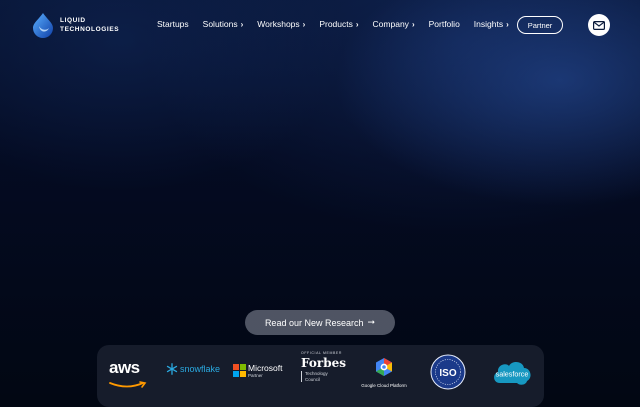 The height and width of the screenshot is (407, 640). Describe the element at coordinates (390, 24) in the screenshot. I see `nav-label: Company` at that location.